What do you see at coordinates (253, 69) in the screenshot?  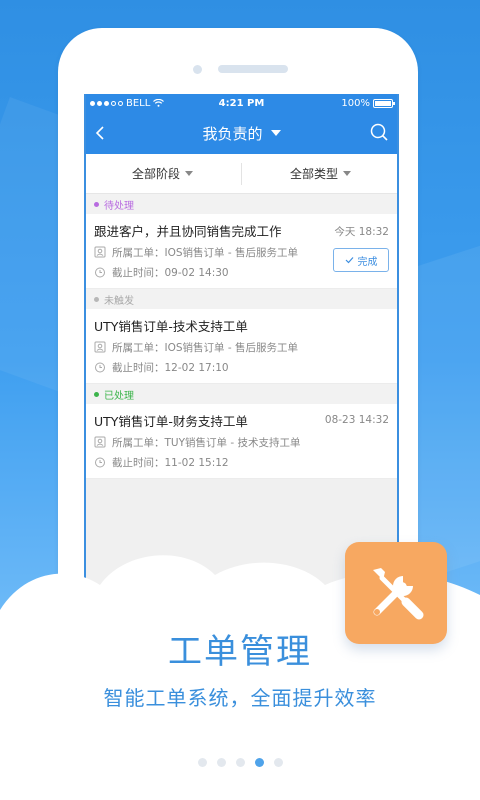 I see `phone-speaker` at bounding box center [253, 69].